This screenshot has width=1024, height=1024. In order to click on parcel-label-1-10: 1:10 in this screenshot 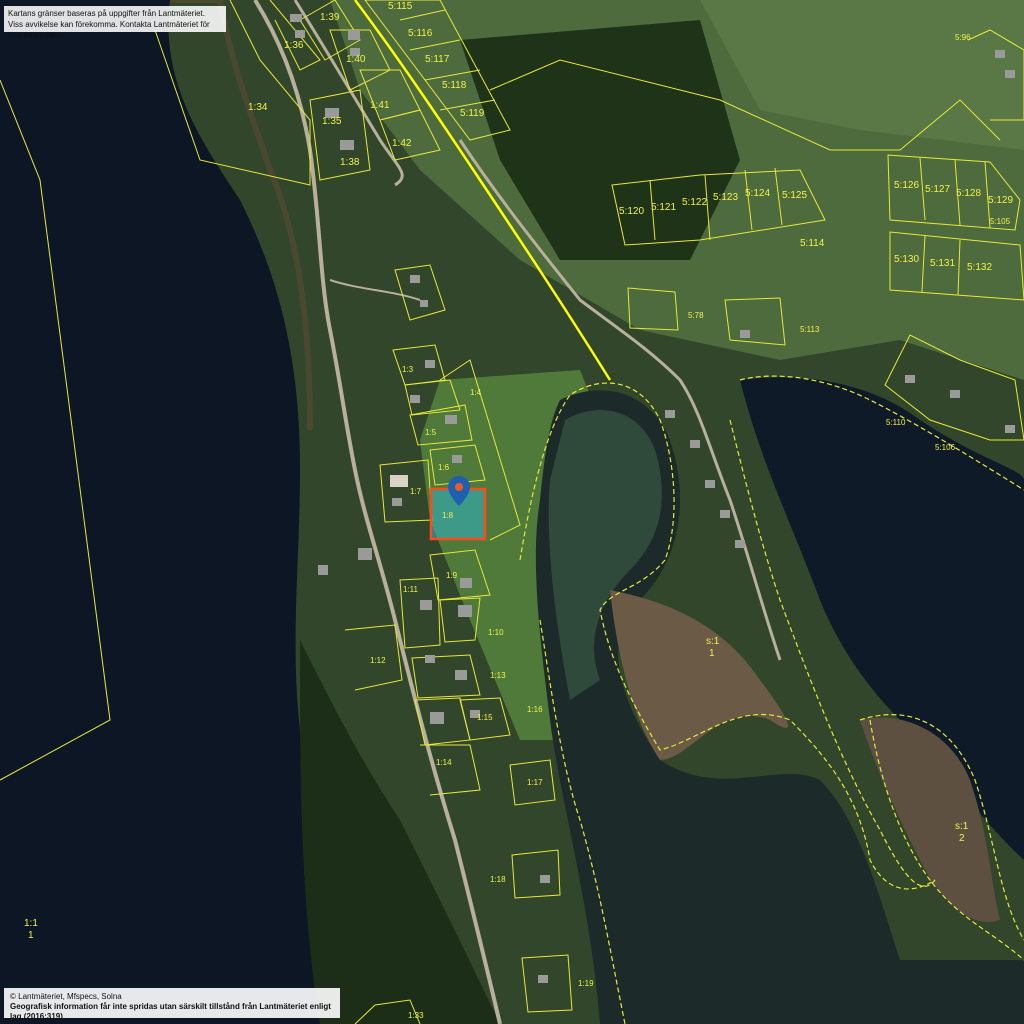, I will do `click(496, 632)`.